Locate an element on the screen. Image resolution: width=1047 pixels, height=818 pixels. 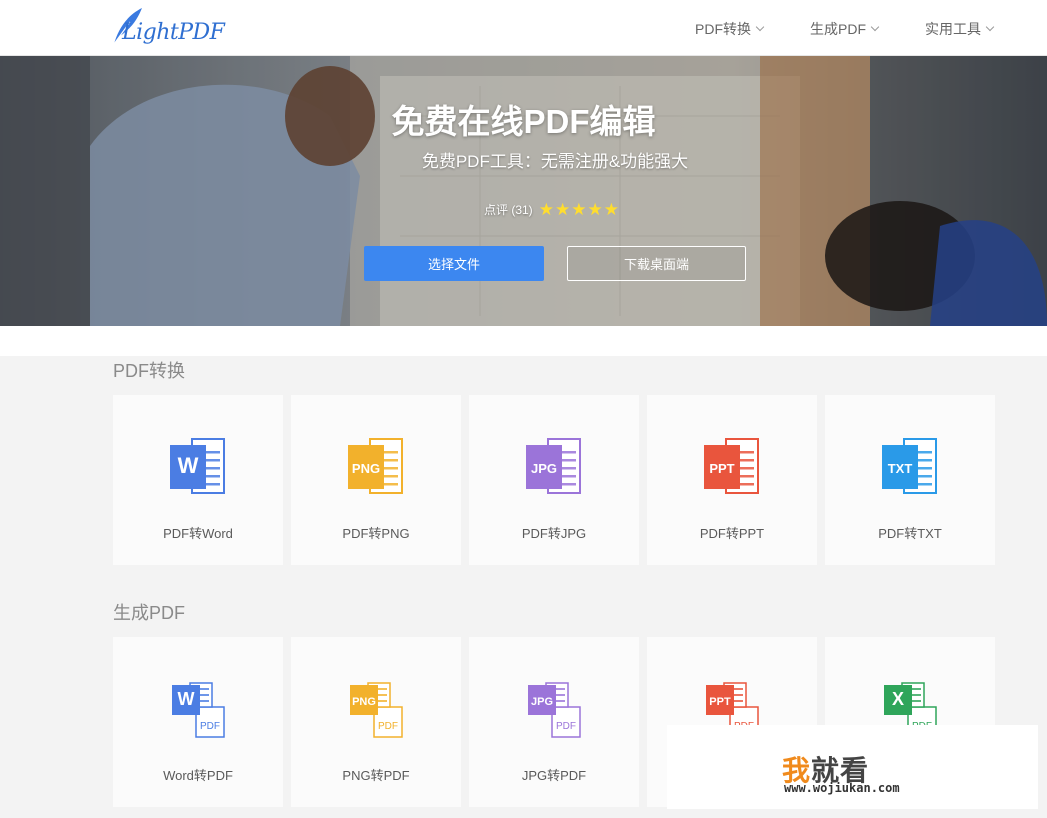
tool-card: PNG PDF PNG转PDF is located at coordinates (376, 722).